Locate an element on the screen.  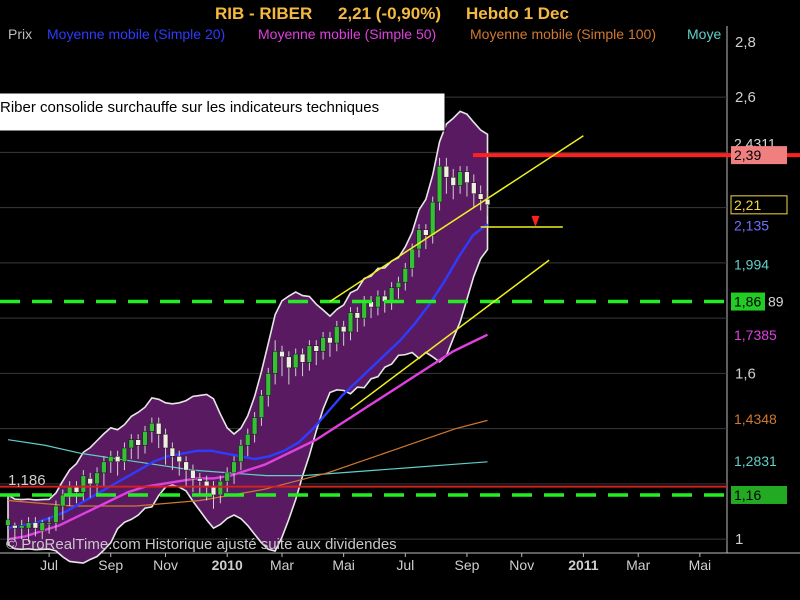
chart-period: Hebdo 1 Dec is located at coordinates (517, 13).